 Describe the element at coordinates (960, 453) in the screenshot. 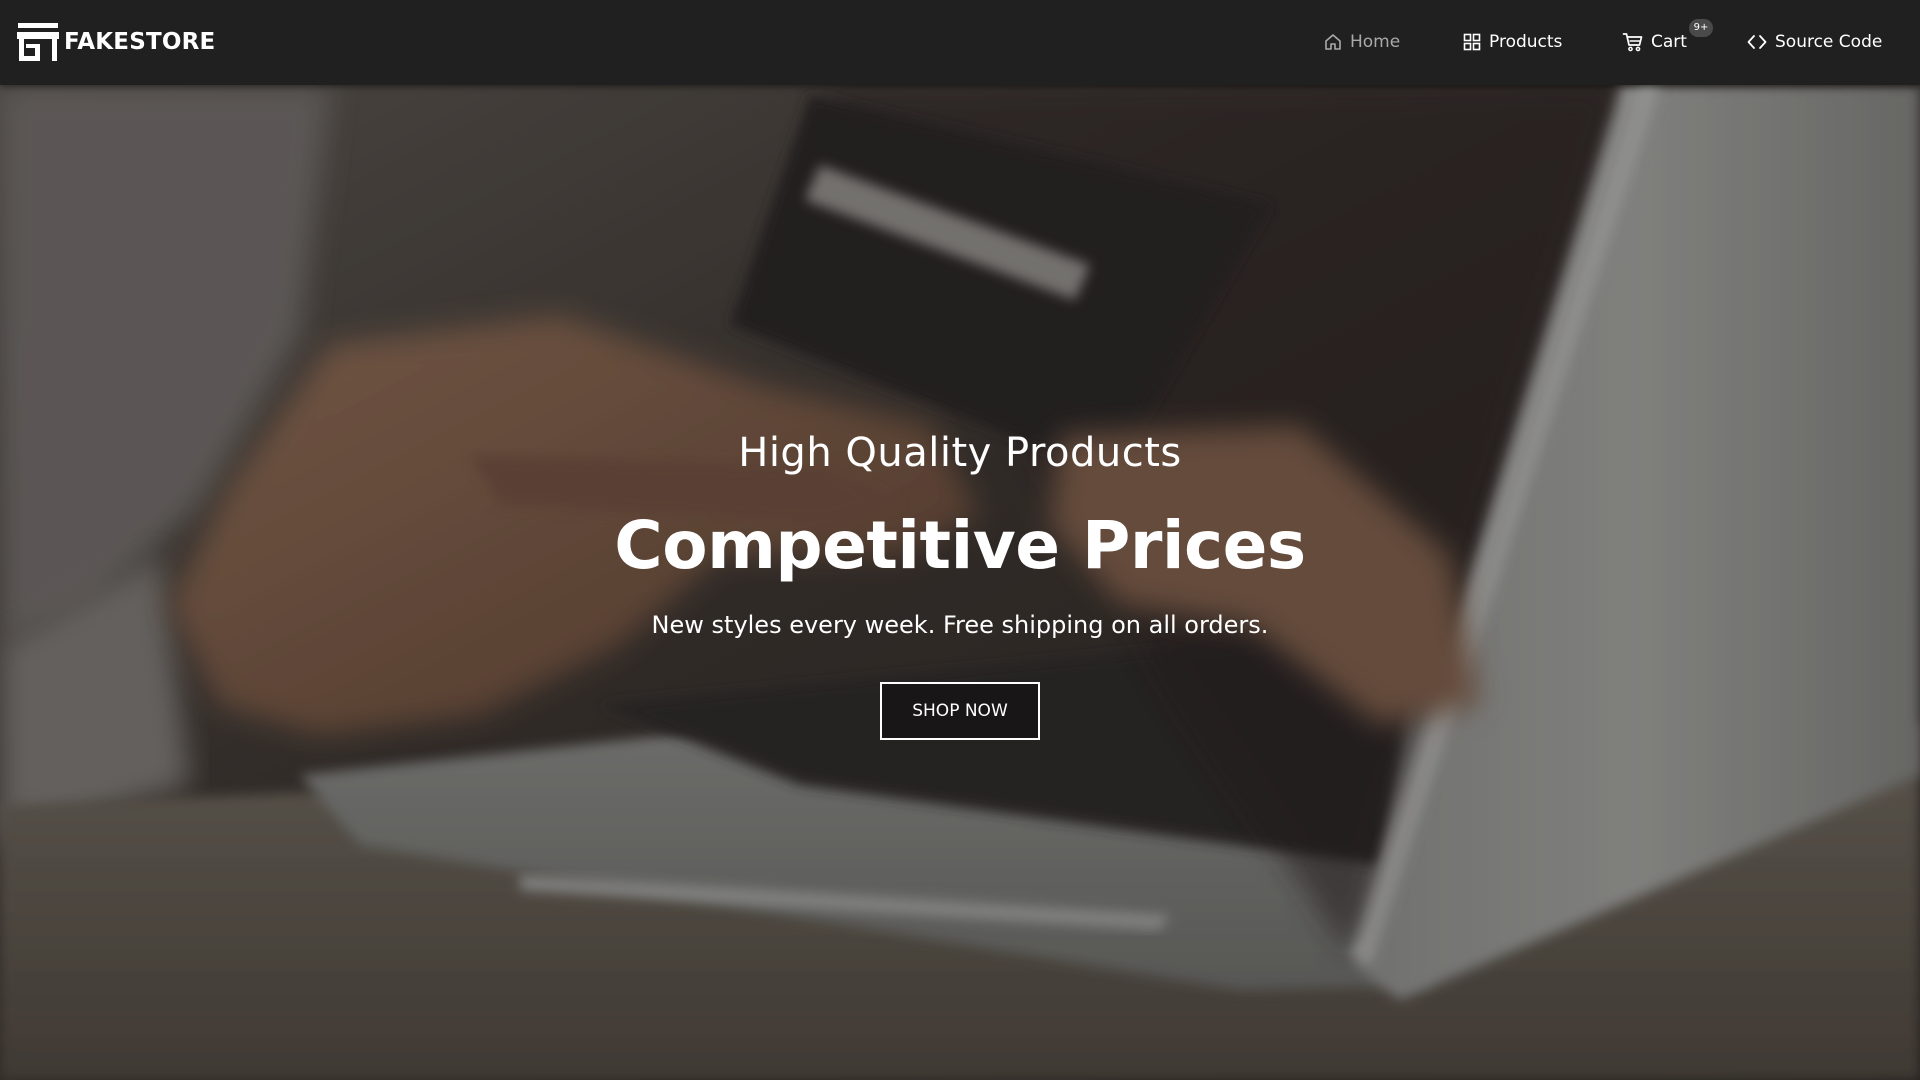

I see `hero-subtitle: High Quality Products` at that location.